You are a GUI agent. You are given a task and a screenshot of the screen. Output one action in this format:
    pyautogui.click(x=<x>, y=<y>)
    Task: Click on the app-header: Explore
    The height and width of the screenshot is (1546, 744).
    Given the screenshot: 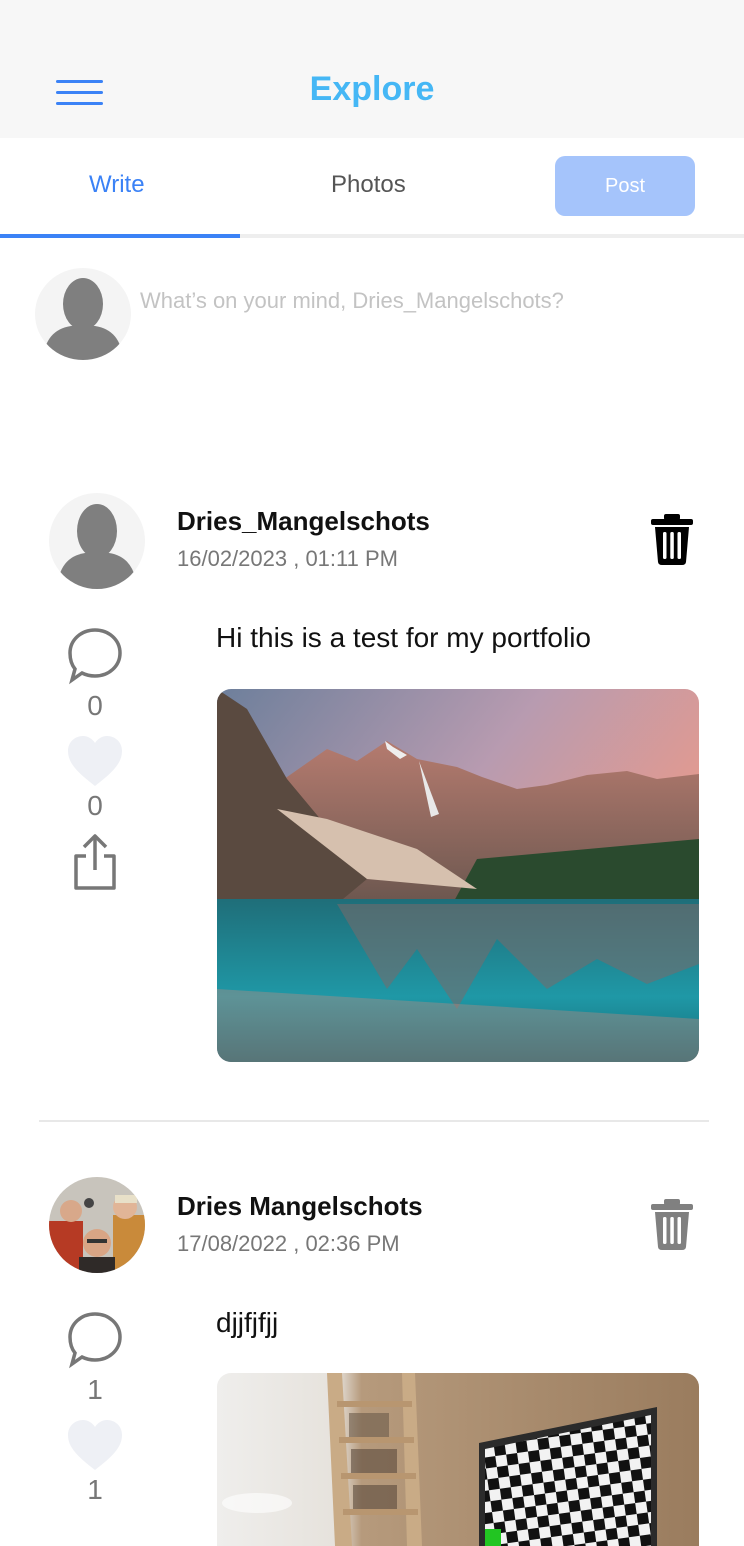 What is the action you would take?
    pyautogui.click(x=372, y=69)
    